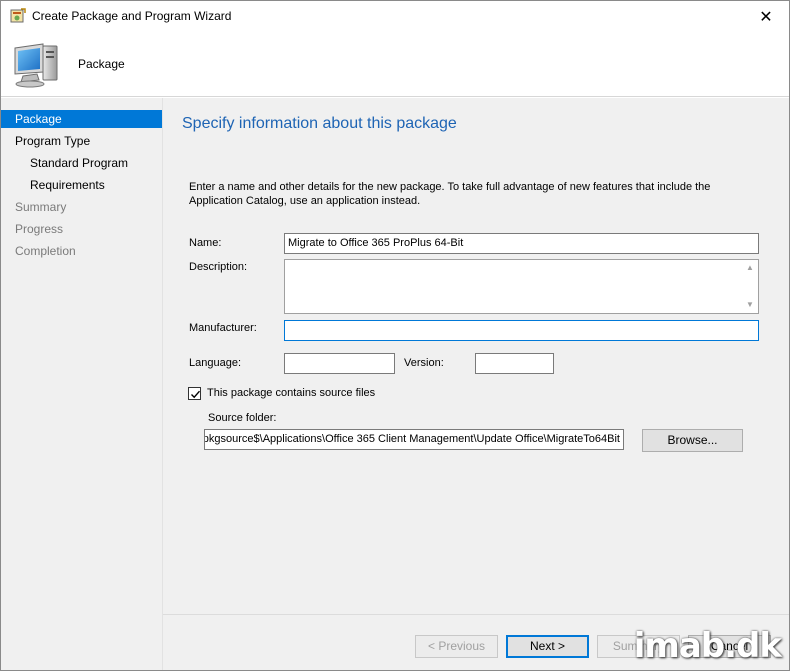 This screenshot has height=671, width=790. I want to click on source-files-label: This package contains source files, so click(291, 393).